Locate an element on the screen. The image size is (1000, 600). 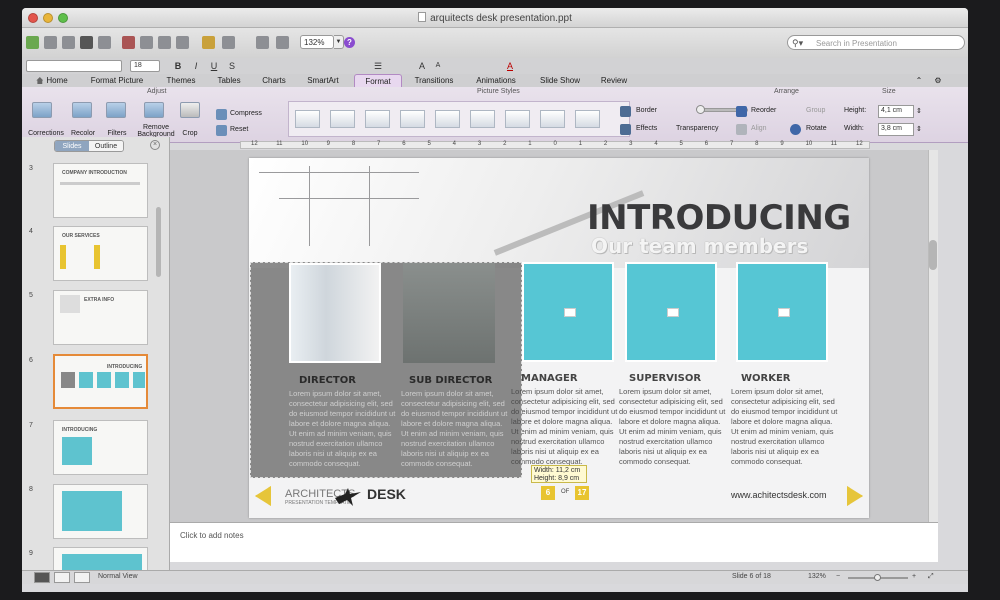
compress-button: Compress is located at coordinates (246, 113).